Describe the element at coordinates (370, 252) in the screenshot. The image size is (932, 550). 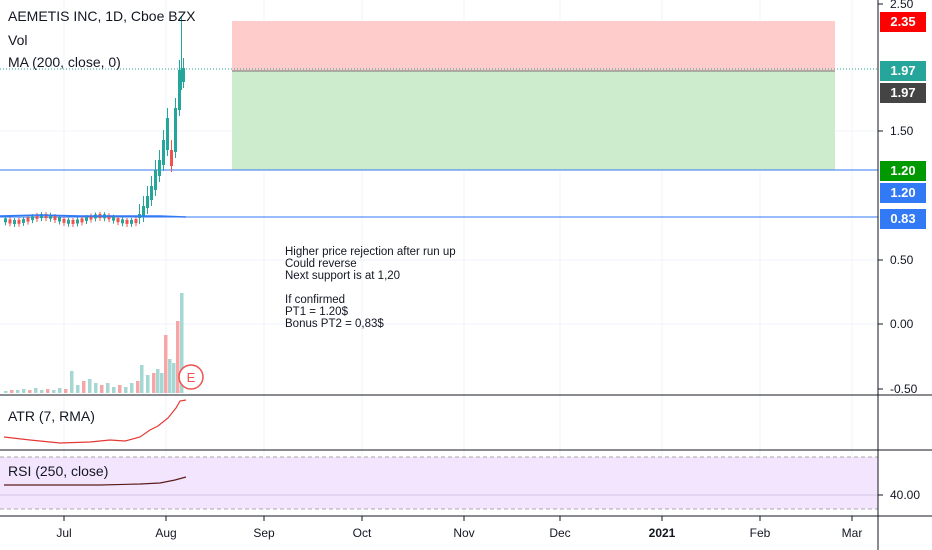
I see `note-line: Higher price rejection after run up` at that location.